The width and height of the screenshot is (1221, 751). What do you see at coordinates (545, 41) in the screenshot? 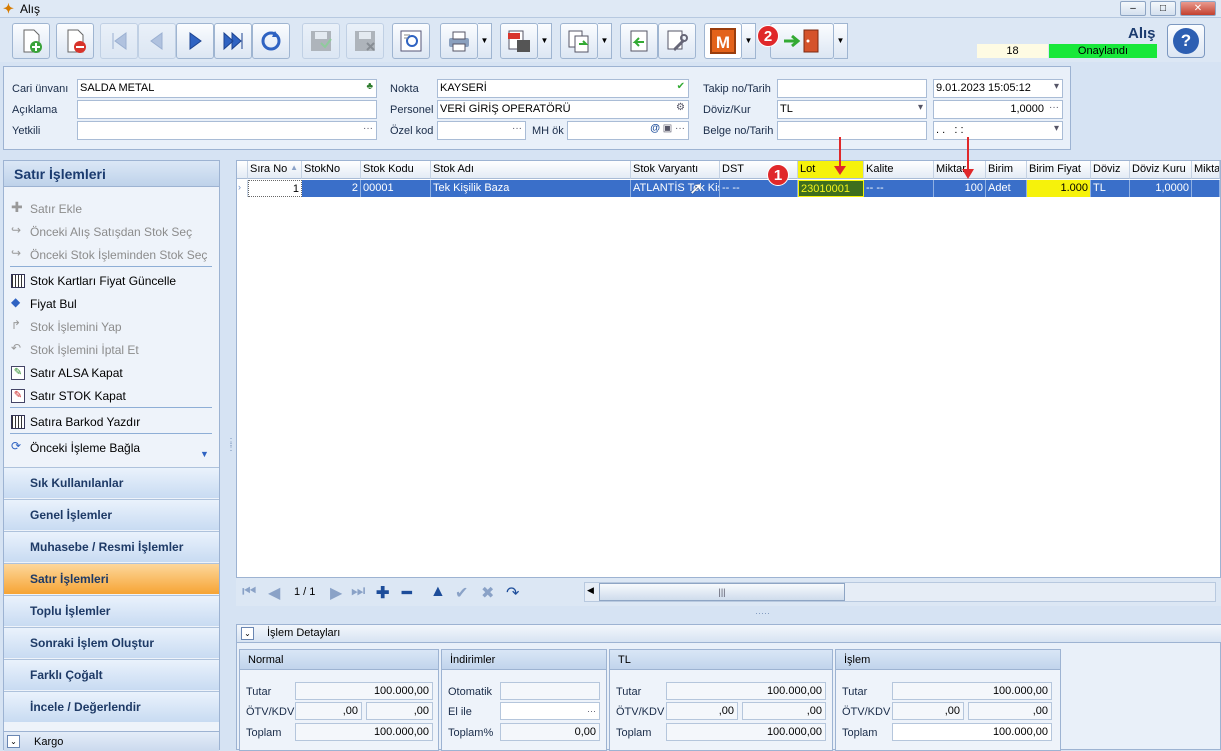
I see `pdf-dropdown: ▼` at bounding box center [545, 41].